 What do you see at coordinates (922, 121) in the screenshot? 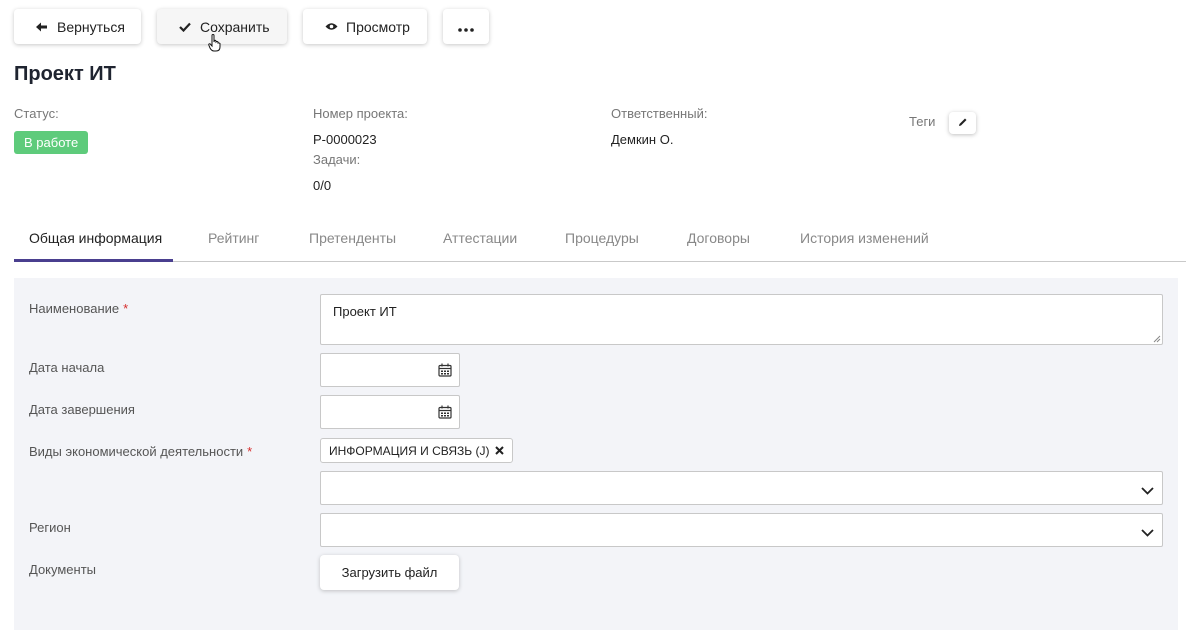
I see `tags-label: Теги` at bounding box center [922, 121].